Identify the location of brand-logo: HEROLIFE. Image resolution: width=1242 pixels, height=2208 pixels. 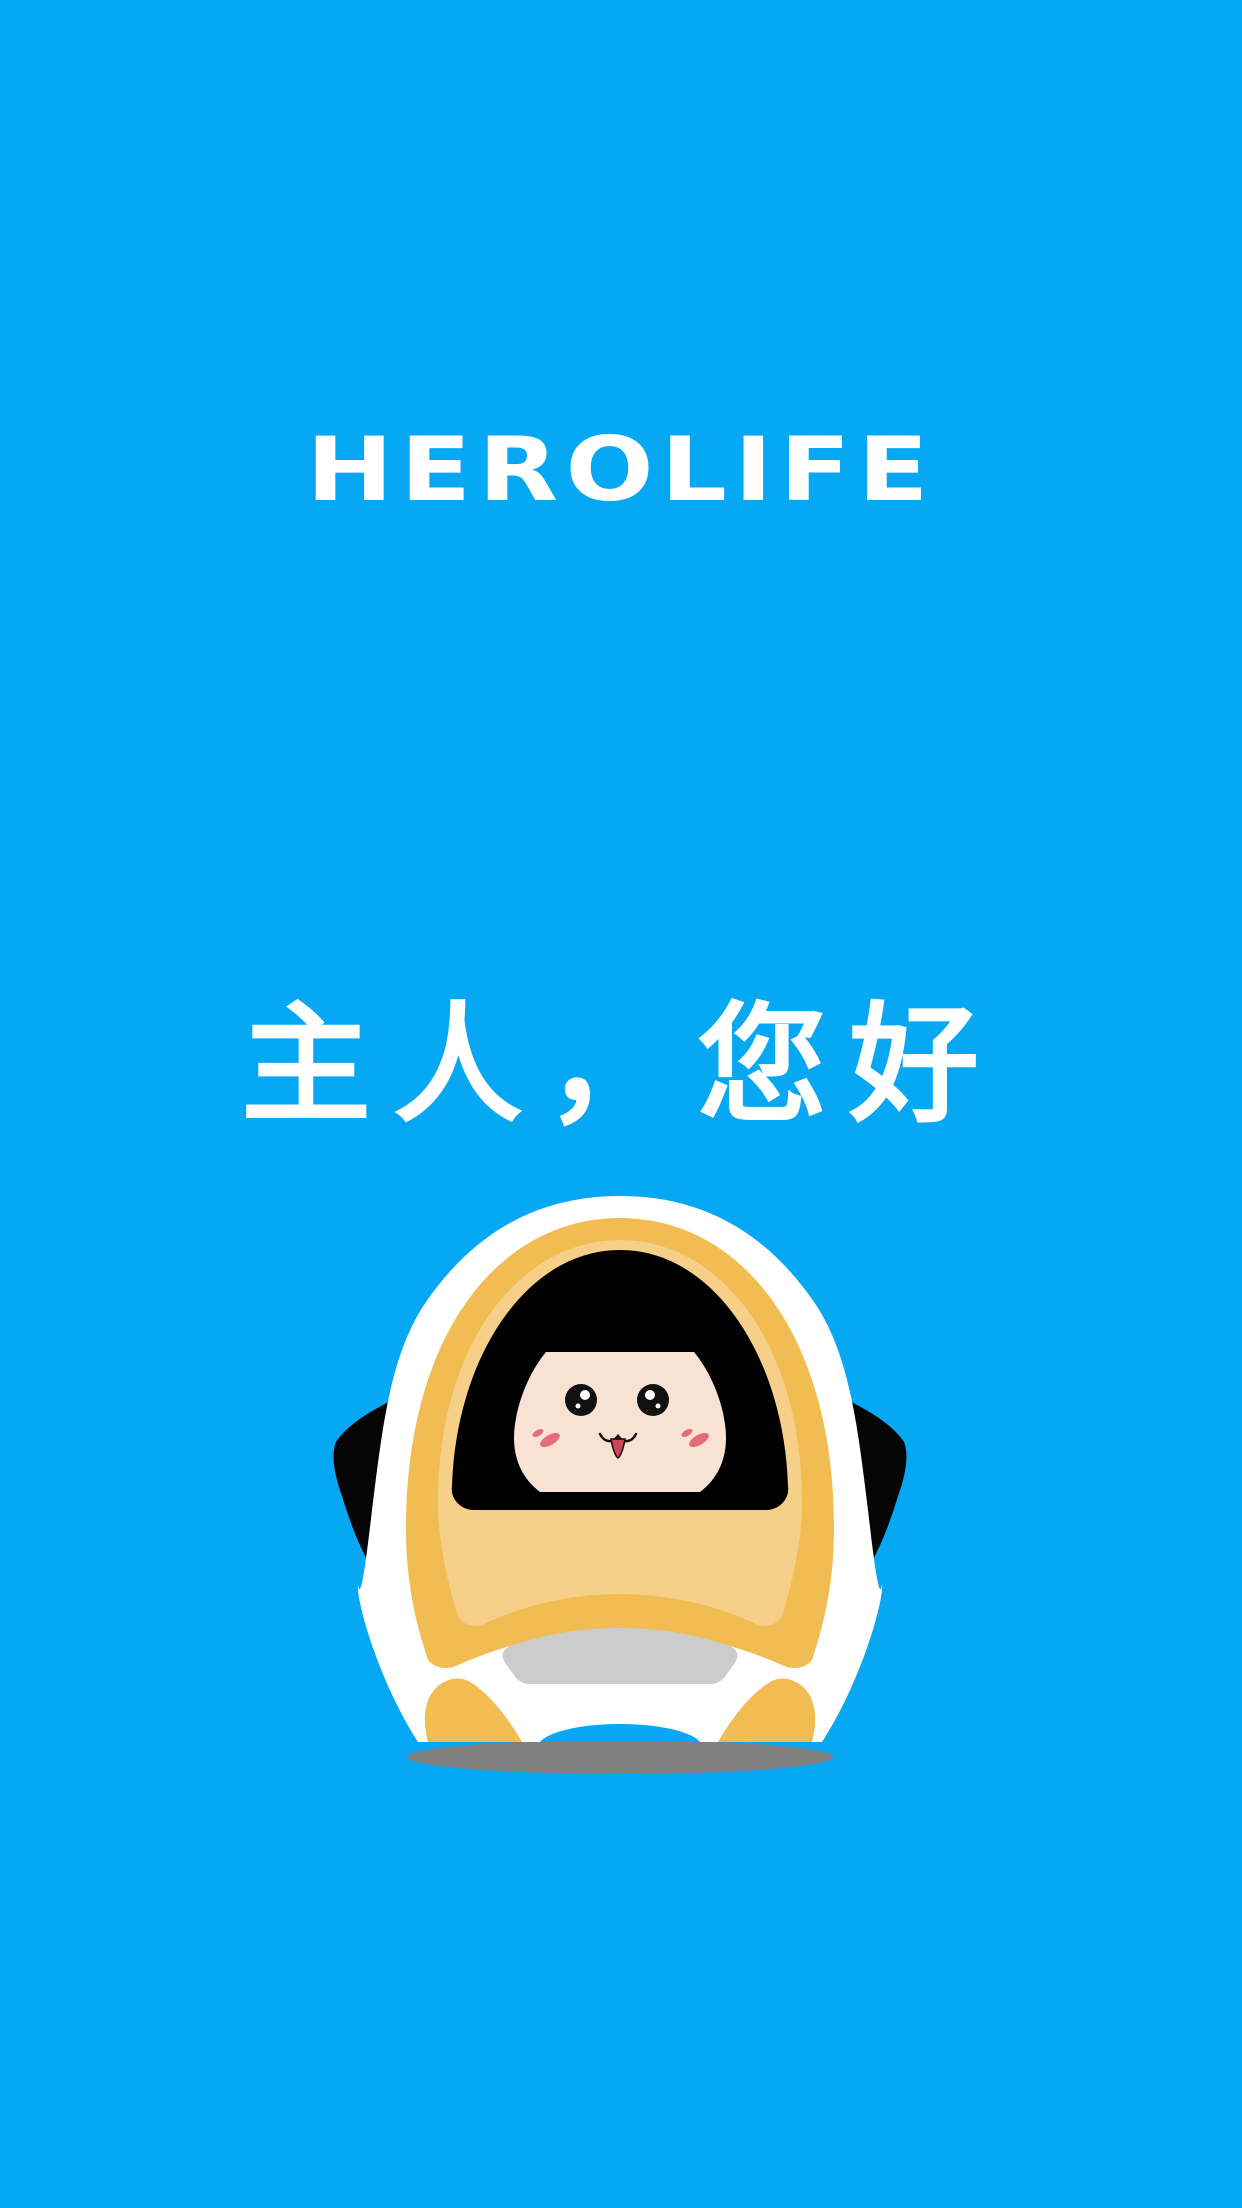
(621, 469).